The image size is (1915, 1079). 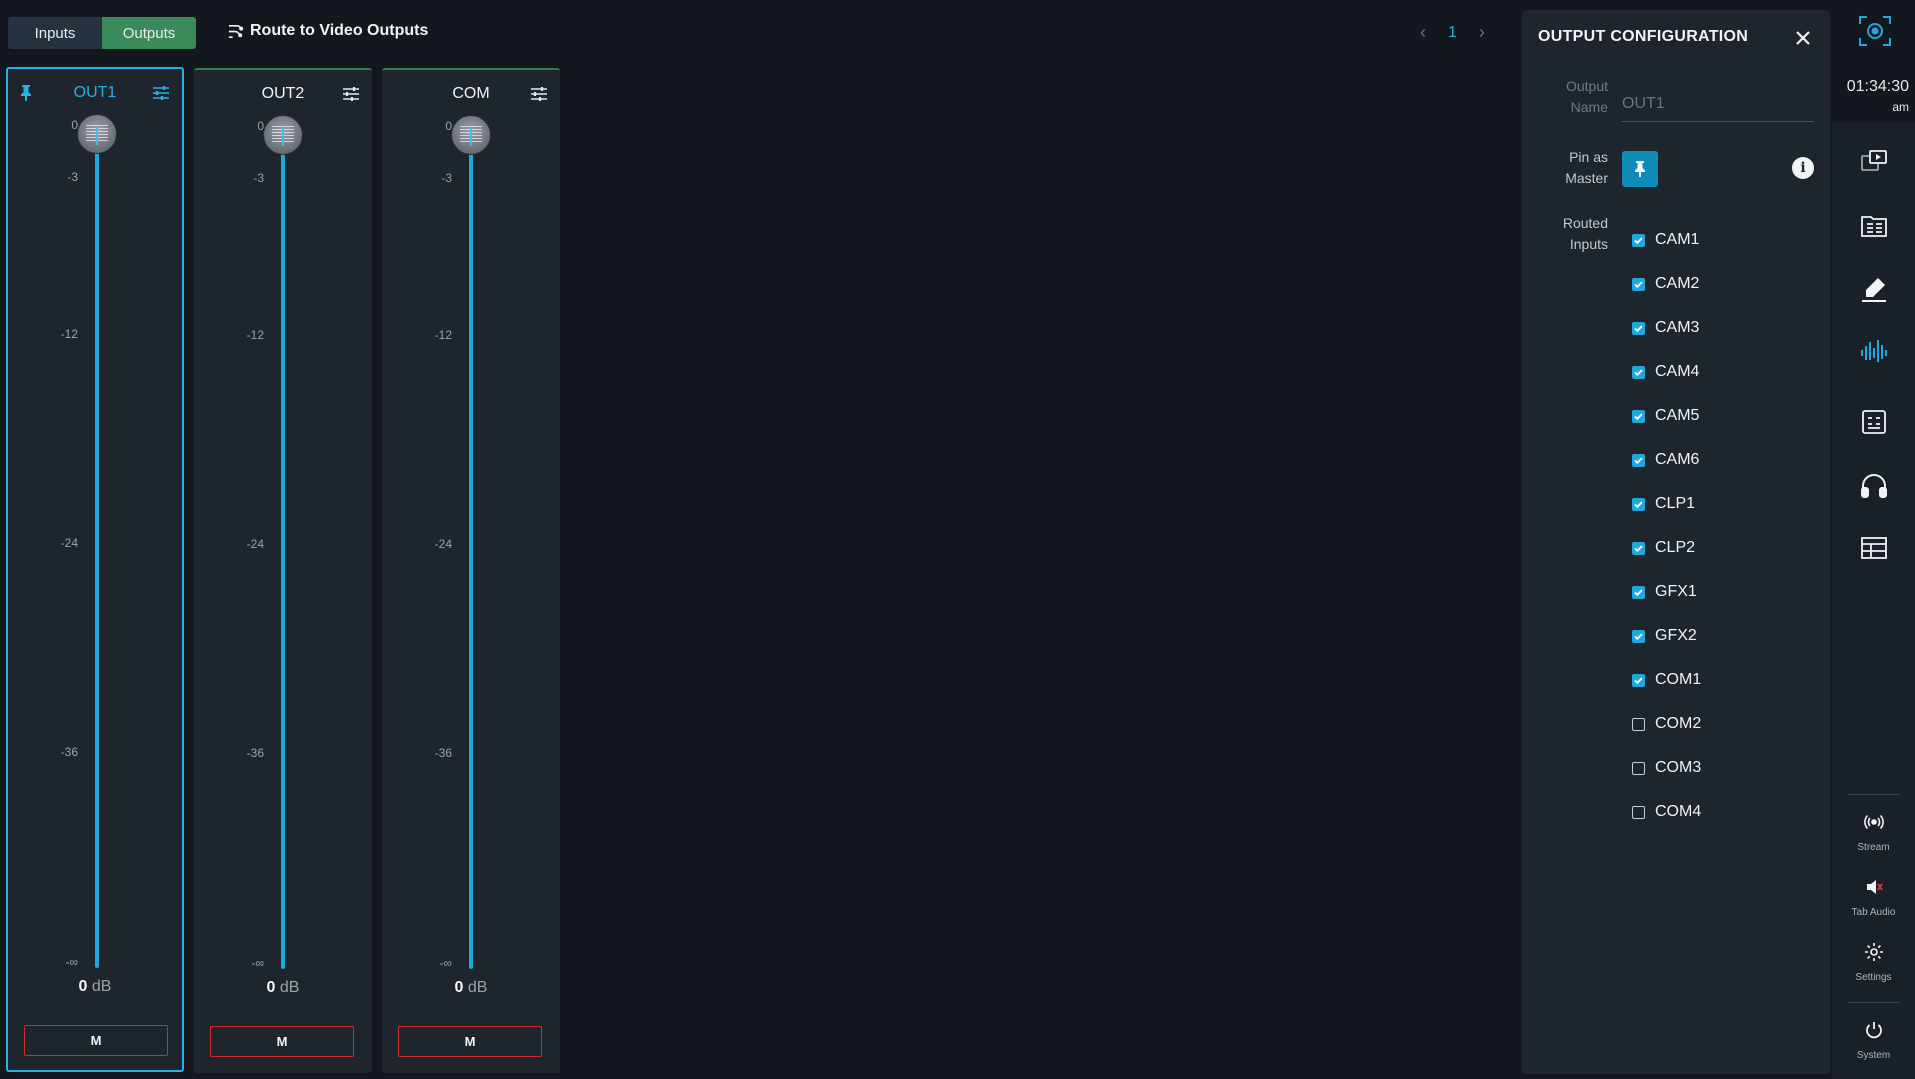 I want to click on route-com1: COM1, so click(x=1666, y=680).